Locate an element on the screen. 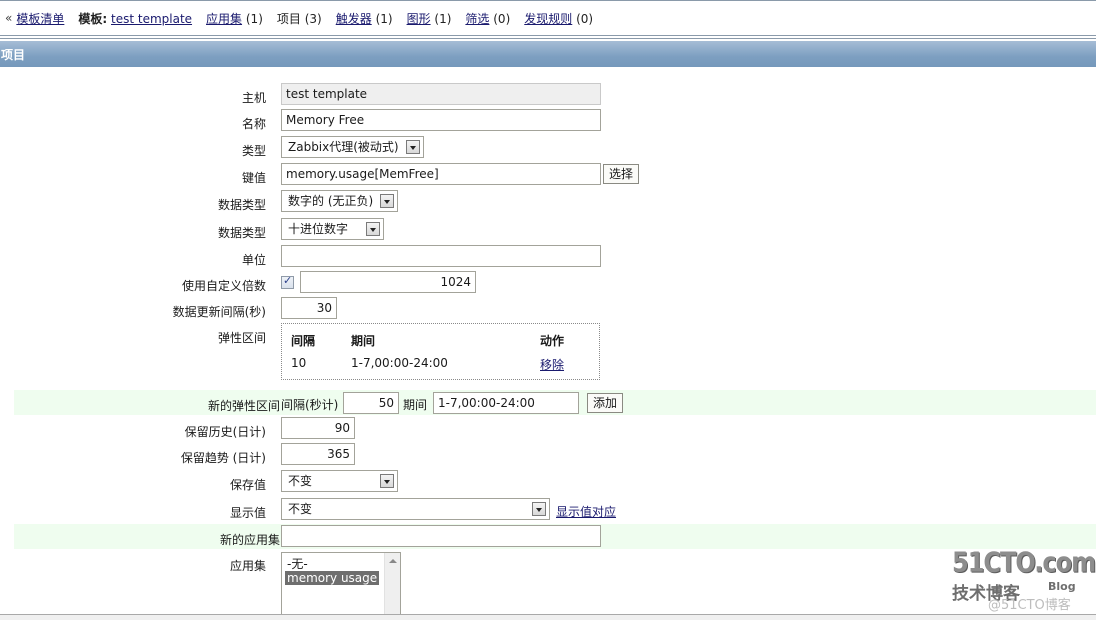  new-flex-period-field is located at coordinates (506, 403).